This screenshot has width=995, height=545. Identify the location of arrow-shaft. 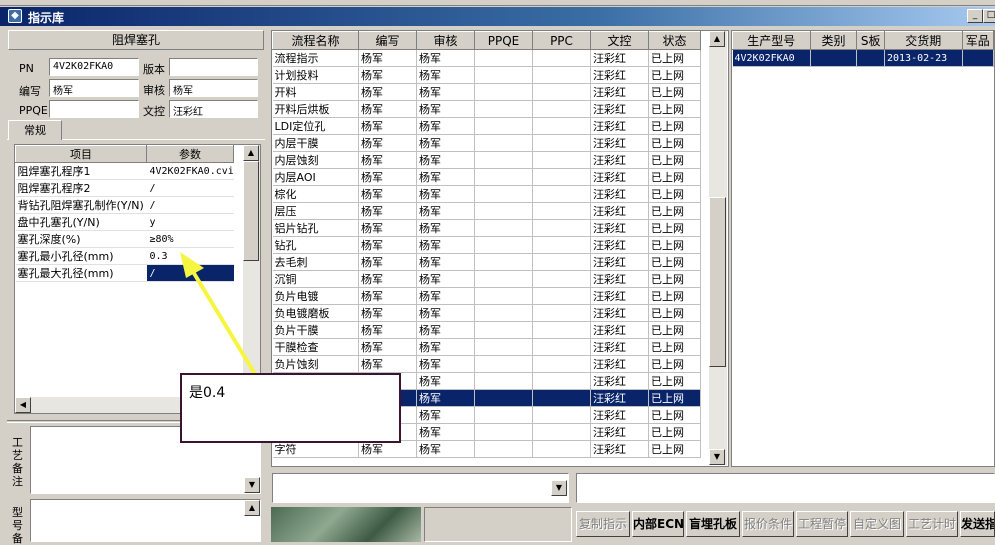
(223, 322).